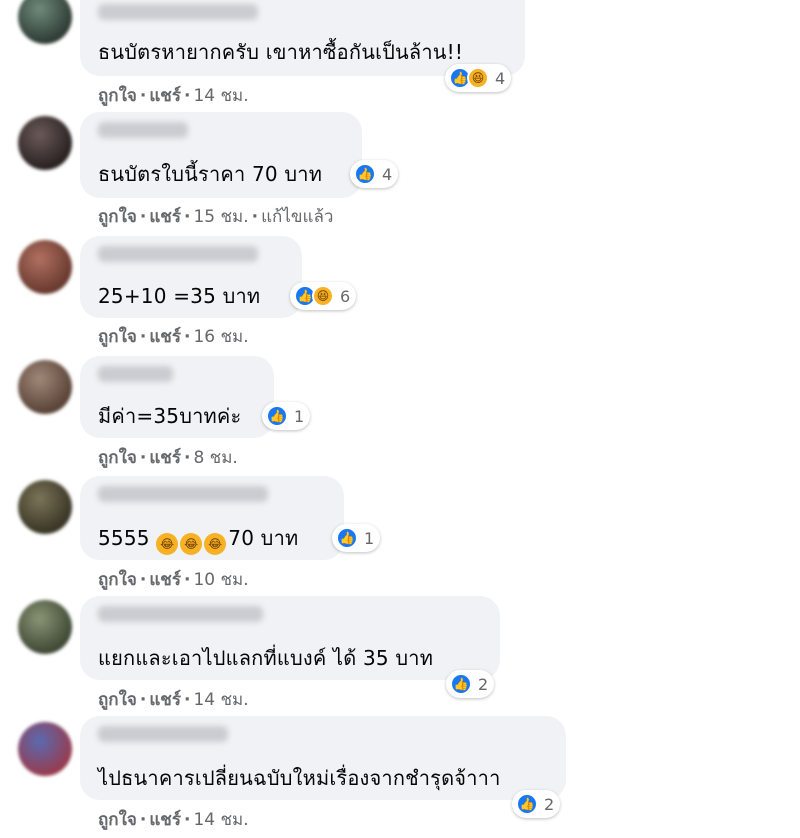 Image resolution: width=800 pixels, height=838 pixels. I want to click on comment-actions: ถูกใจ · แชร์ · 16 ชม., so click(173, 336).